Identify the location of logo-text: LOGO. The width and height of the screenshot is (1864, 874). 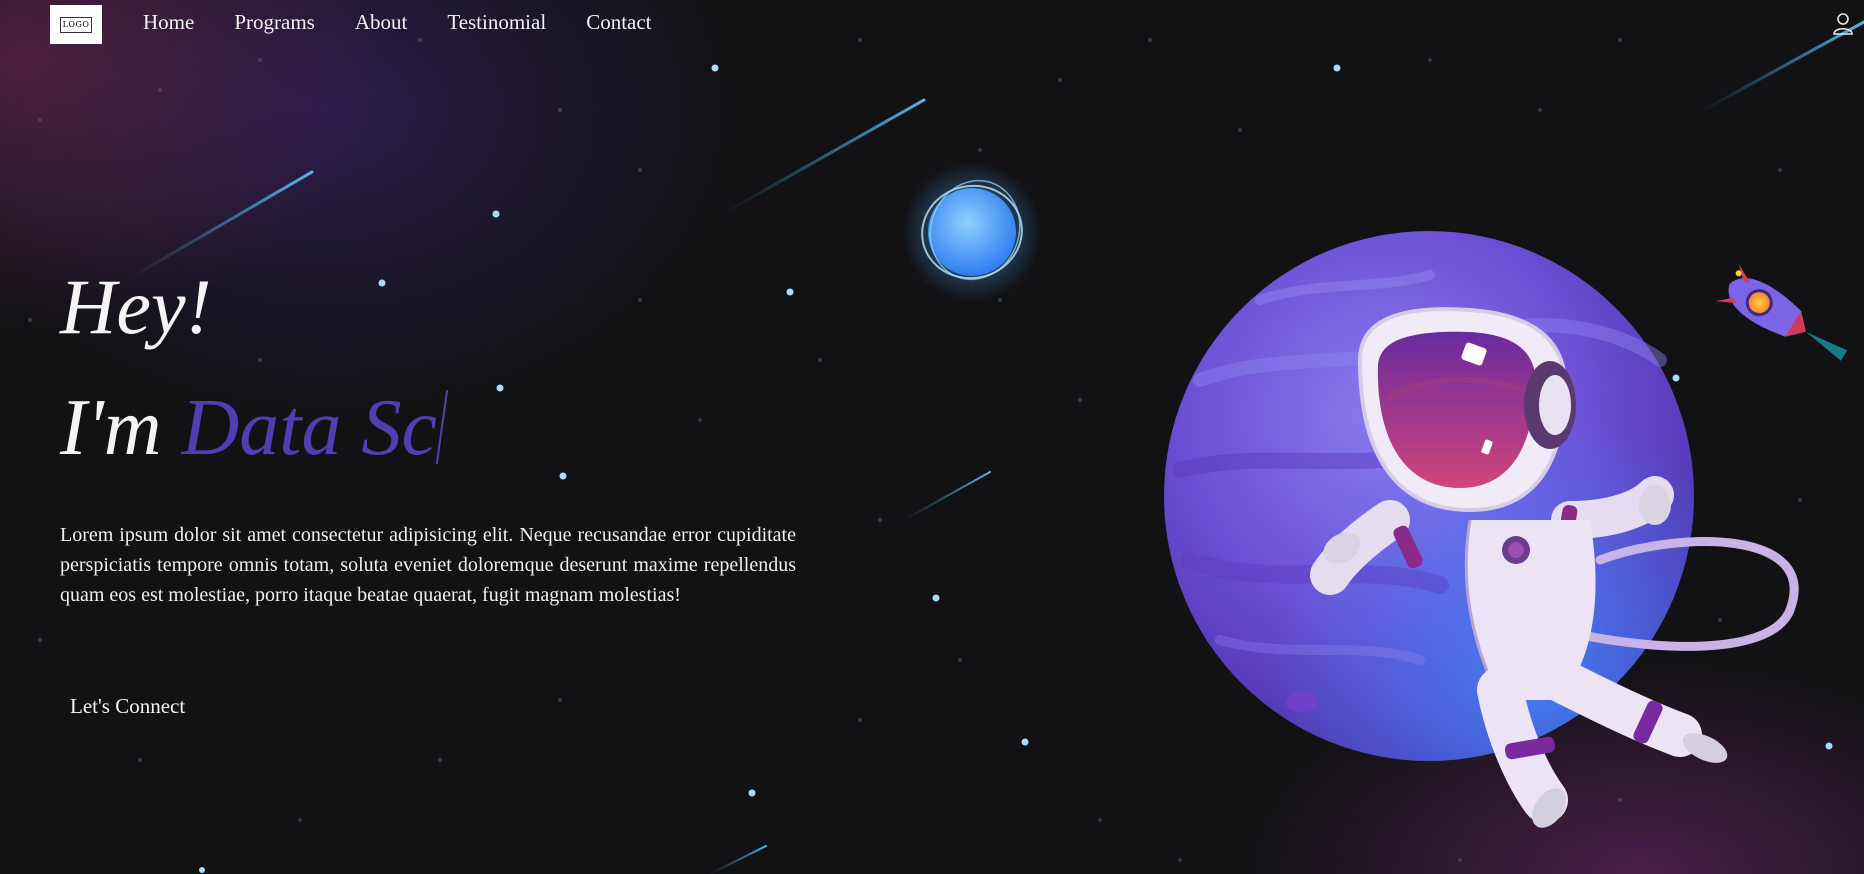
(76, 24).